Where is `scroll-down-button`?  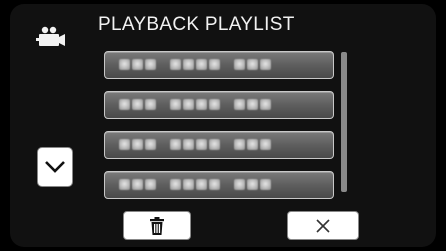
scroll-down-button is located at coordinates (55, 167).